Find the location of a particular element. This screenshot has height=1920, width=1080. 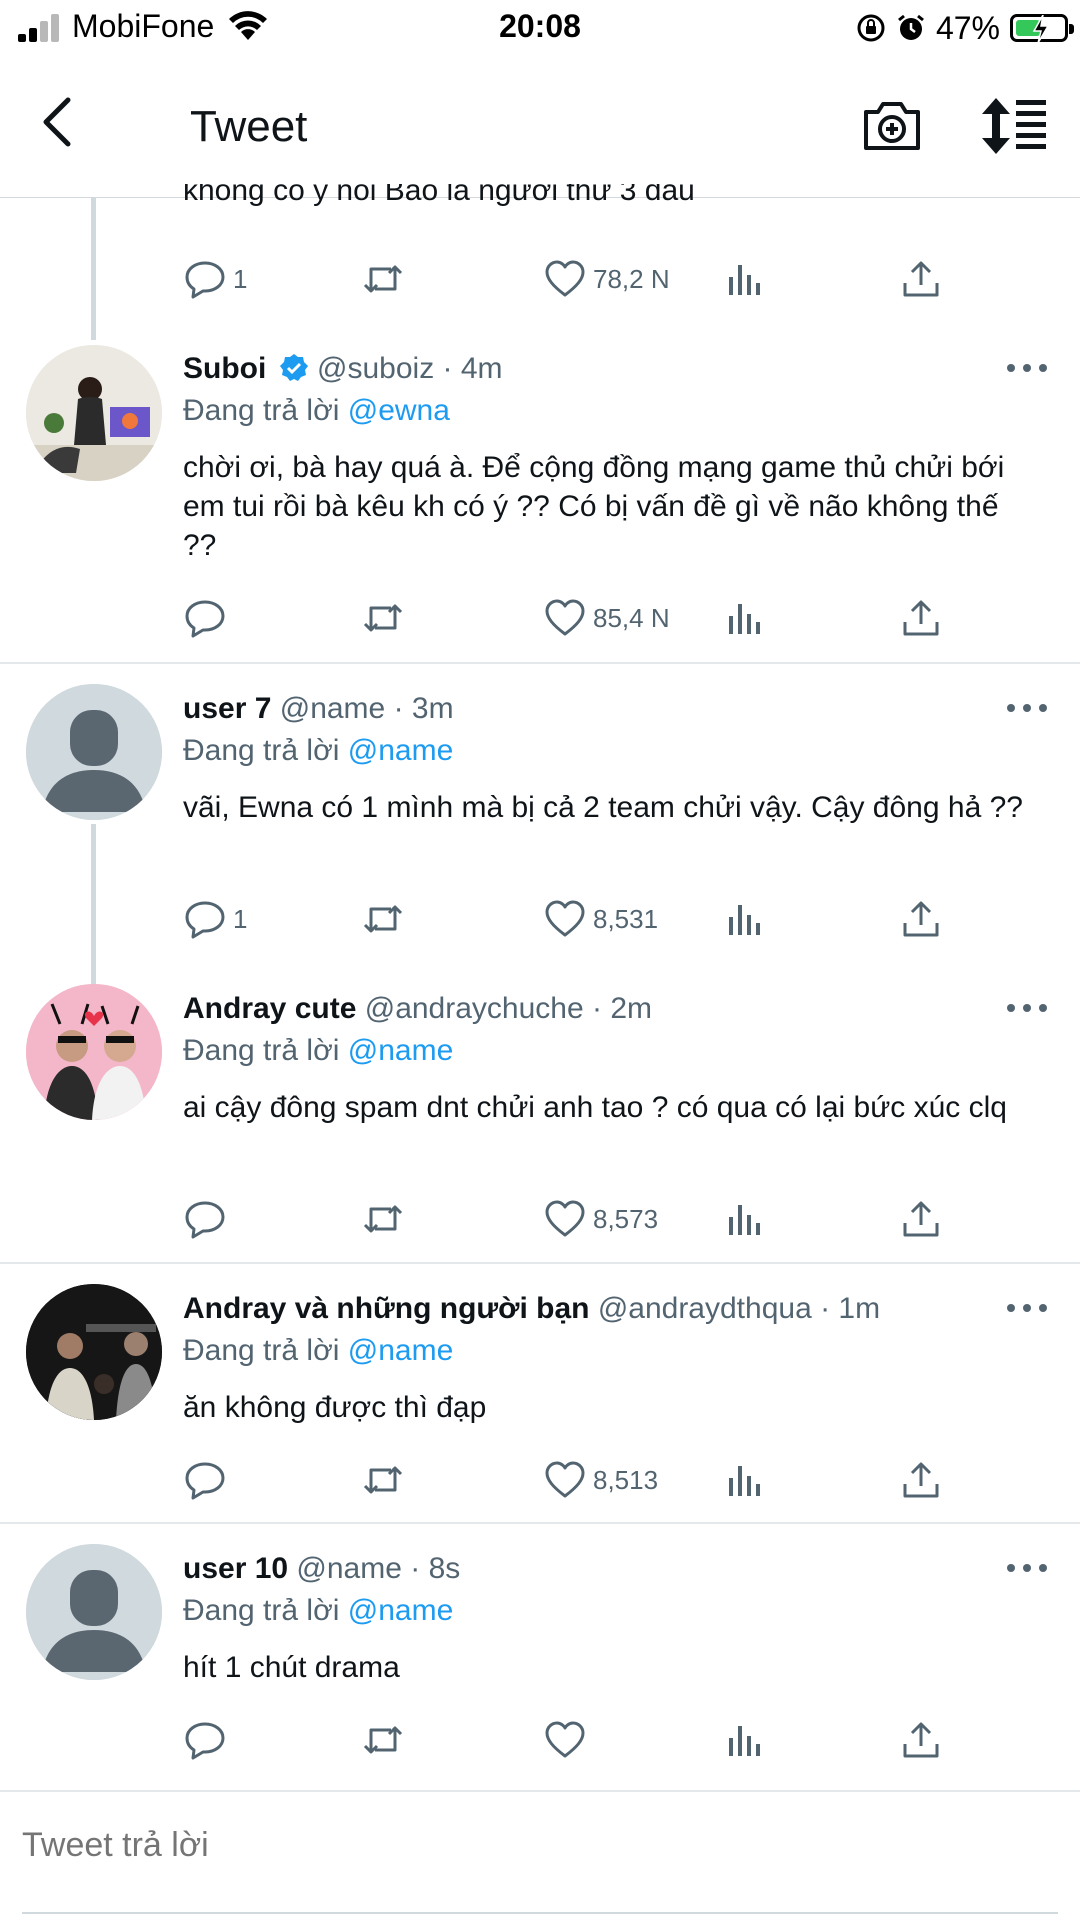

like-button: 78,2 N is located at coordinates (606, 279).